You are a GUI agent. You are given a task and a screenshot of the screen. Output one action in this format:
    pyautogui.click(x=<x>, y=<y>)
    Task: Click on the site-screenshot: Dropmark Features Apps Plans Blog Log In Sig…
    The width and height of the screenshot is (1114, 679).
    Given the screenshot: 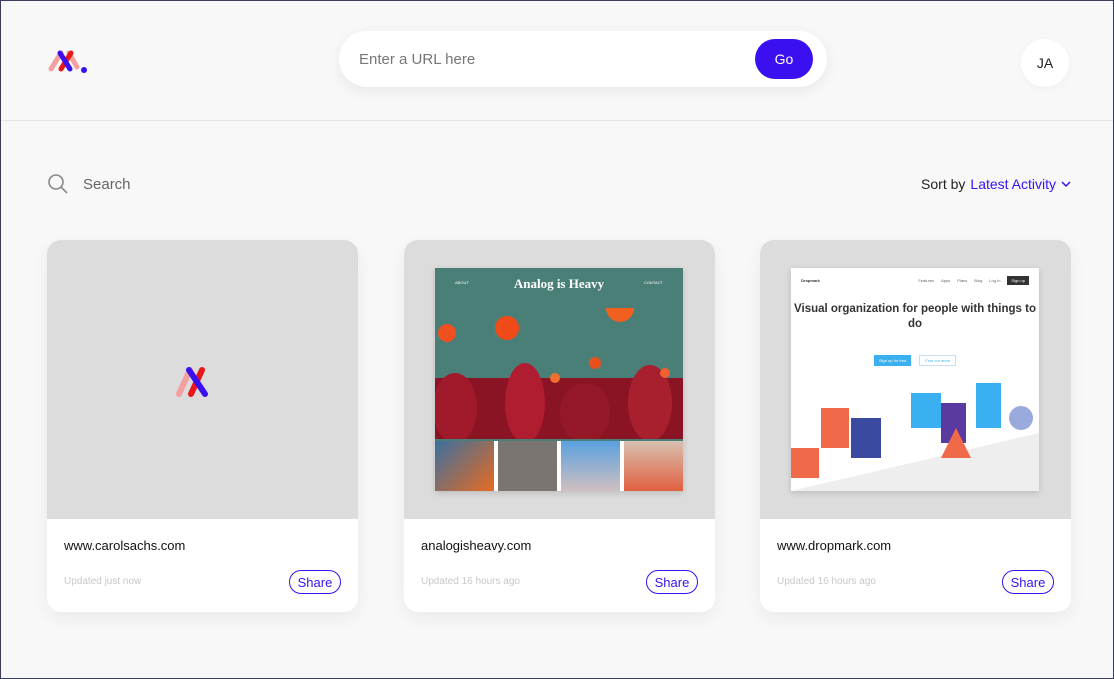 What is the action you would take?
    pyautogui.click(x=915, y=379)
    